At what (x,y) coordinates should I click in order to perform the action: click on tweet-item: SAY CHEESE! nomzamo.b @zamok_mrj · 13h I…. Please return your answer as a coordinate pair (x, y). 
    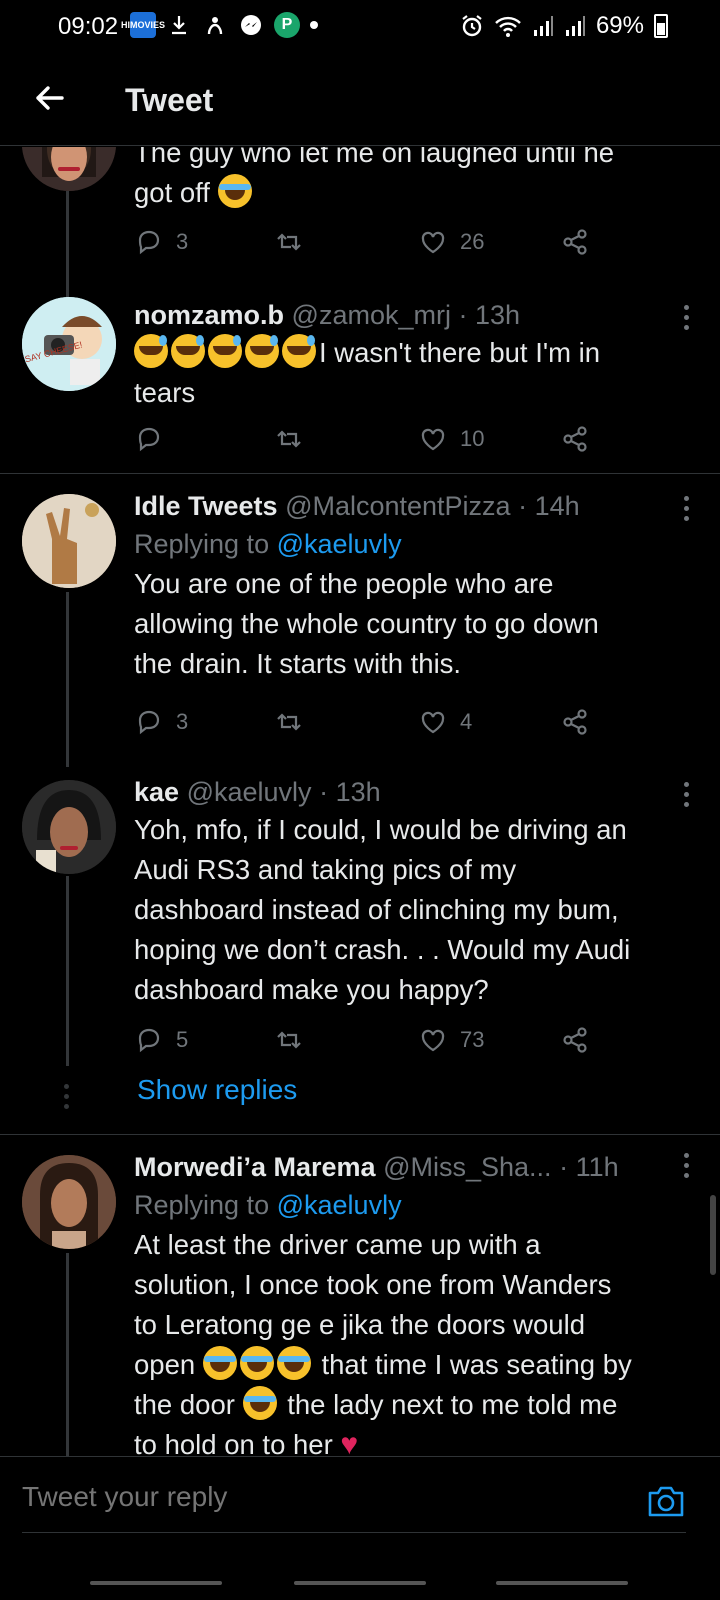
    Looking at the image, I should click on (360, 379).